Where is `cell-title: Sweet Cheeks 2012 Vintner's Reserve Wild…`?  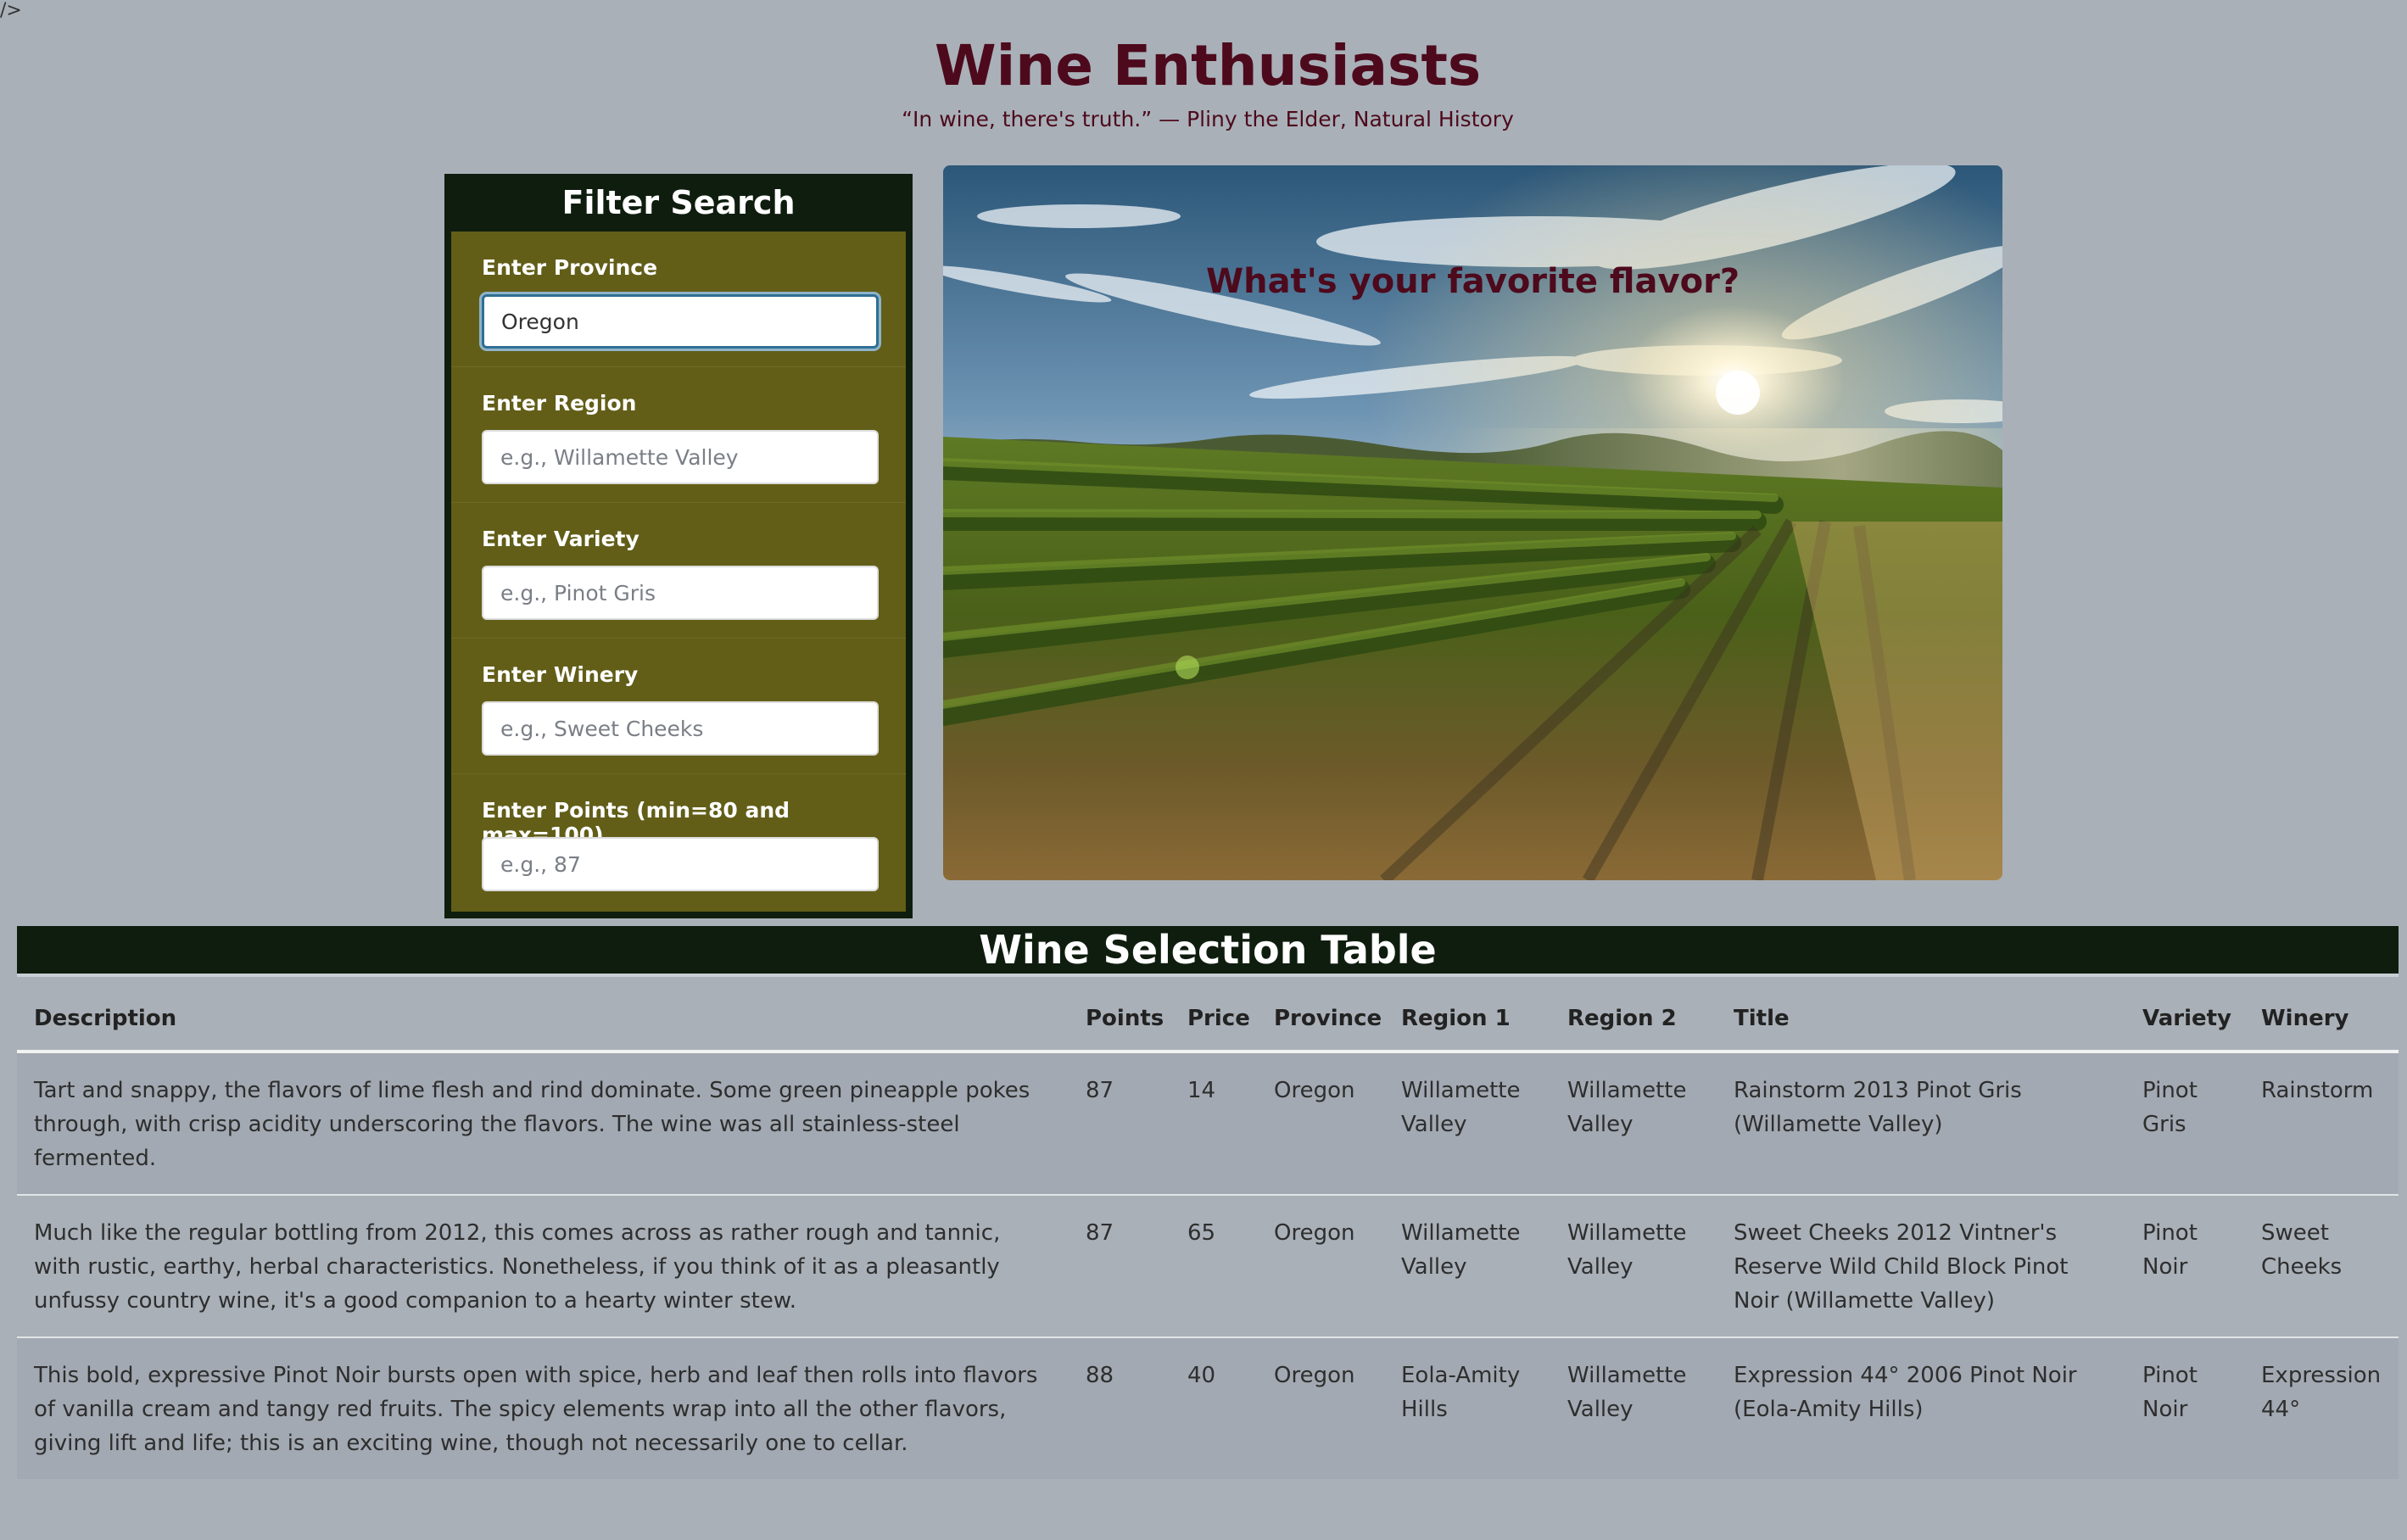
cell-title: Sweet Cheeks 2012 Vintner's Reserve Wild… is located at coordinates (1921, 1266).